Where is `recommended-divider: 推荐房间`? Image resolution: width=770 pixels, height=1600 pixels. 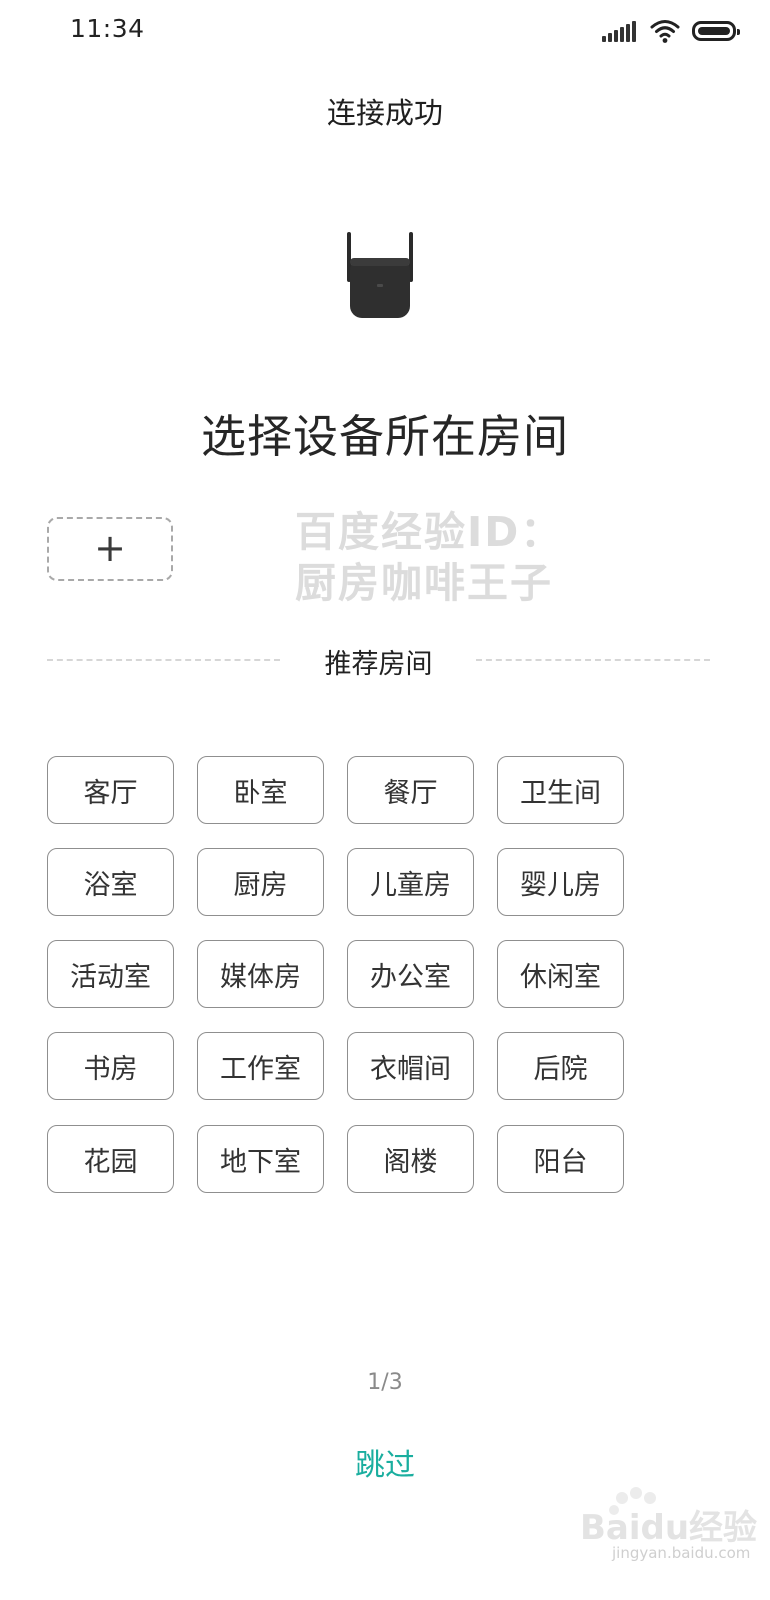
recommended-divider: 推荐房间 is located at coordinates (378, 660).